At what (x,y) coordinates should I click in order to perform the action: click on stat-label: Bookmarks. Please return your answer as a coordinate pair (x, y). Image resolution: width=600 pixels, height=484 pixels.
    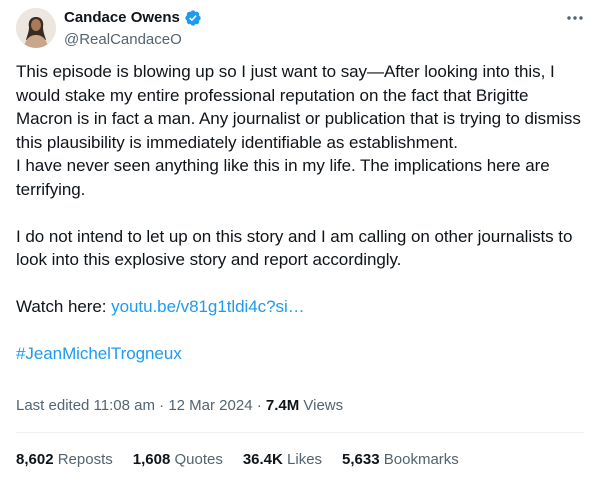
    Looking at the image, I should click on (419, 459).